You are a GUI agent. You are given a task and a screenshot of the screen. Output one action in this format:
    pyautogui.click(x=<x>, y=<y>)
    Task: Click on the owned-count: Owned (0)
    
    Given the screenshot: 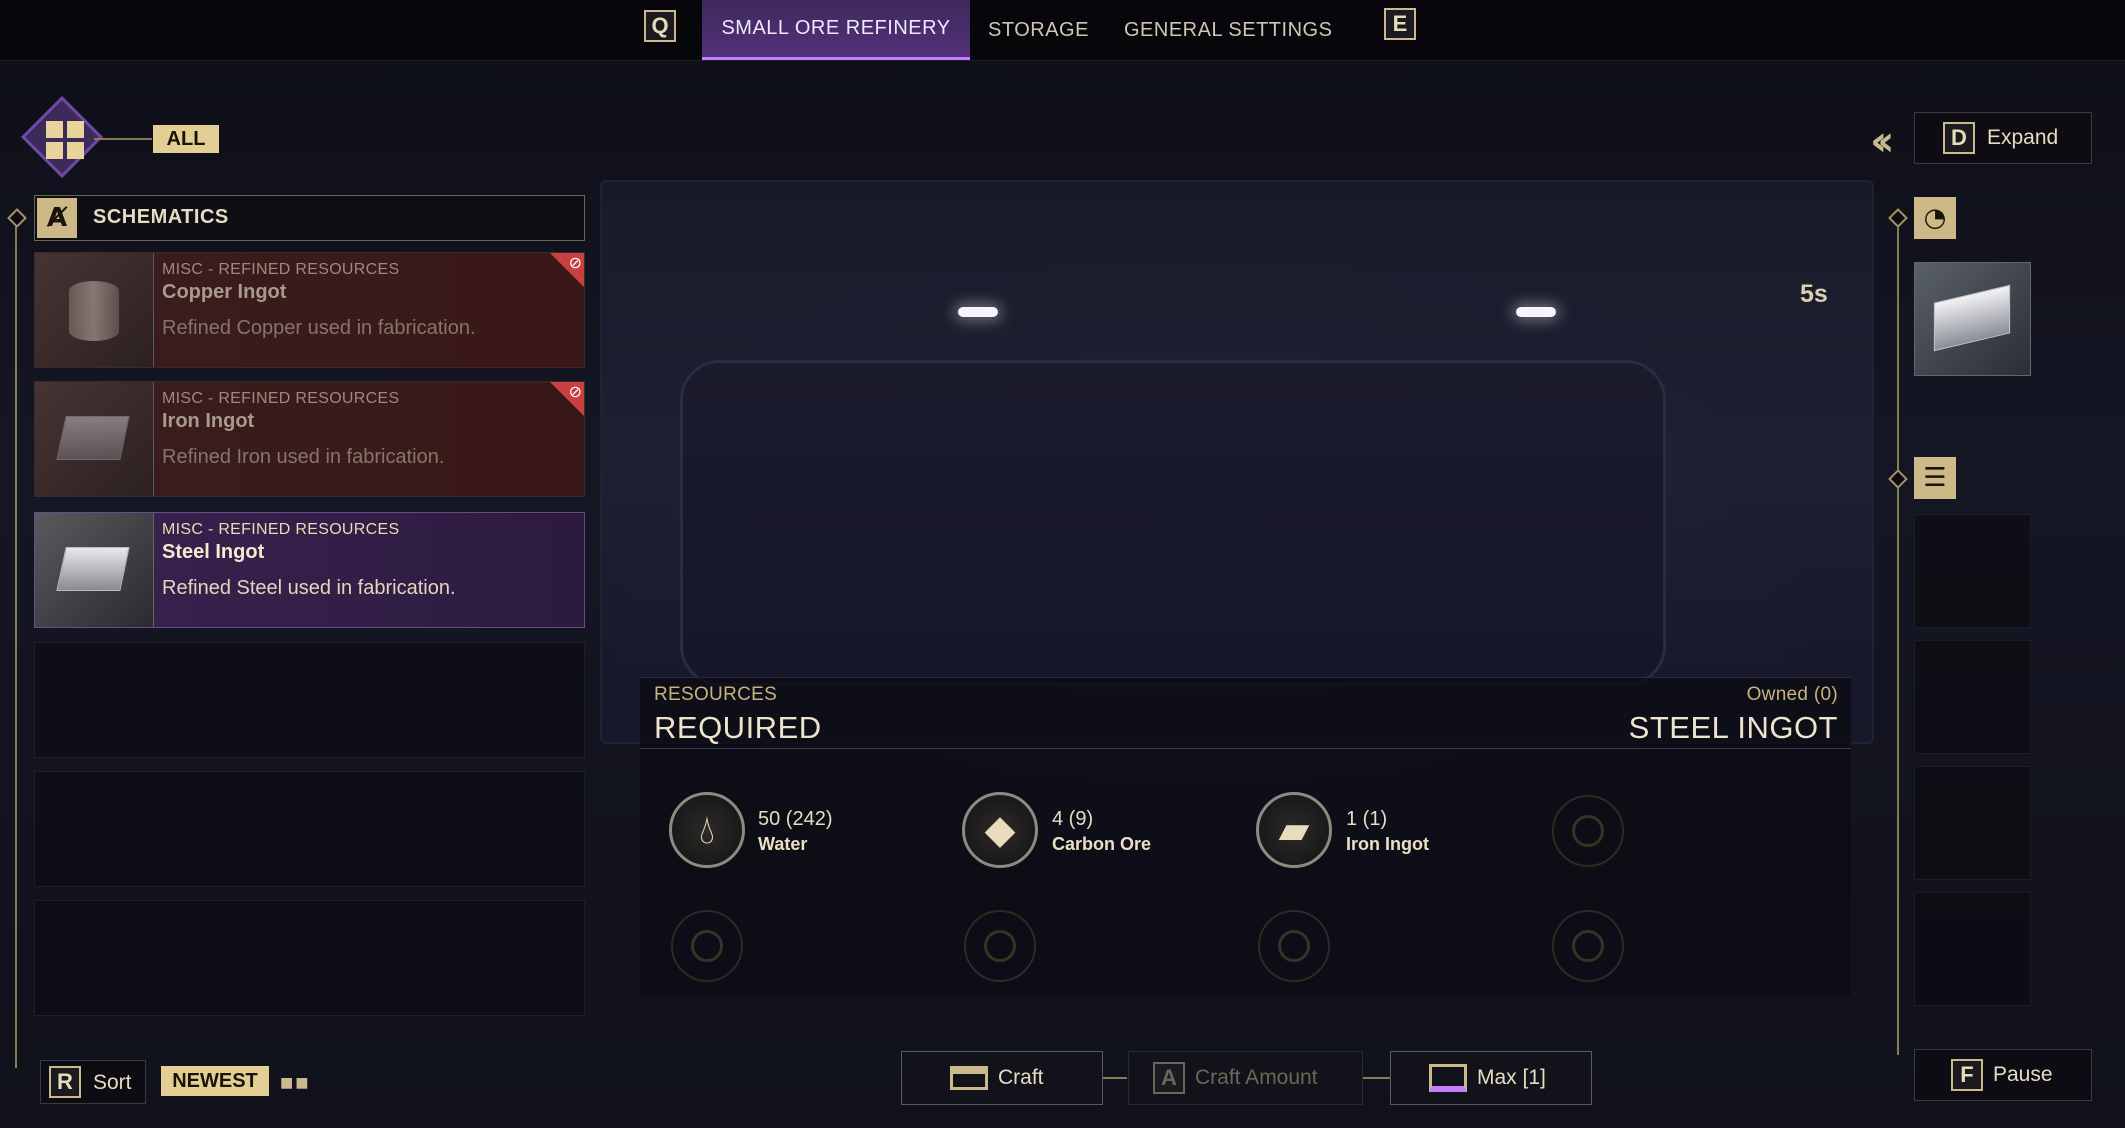 What is the action you would take?
    pyautogui.click(x=1792, y=694)
    